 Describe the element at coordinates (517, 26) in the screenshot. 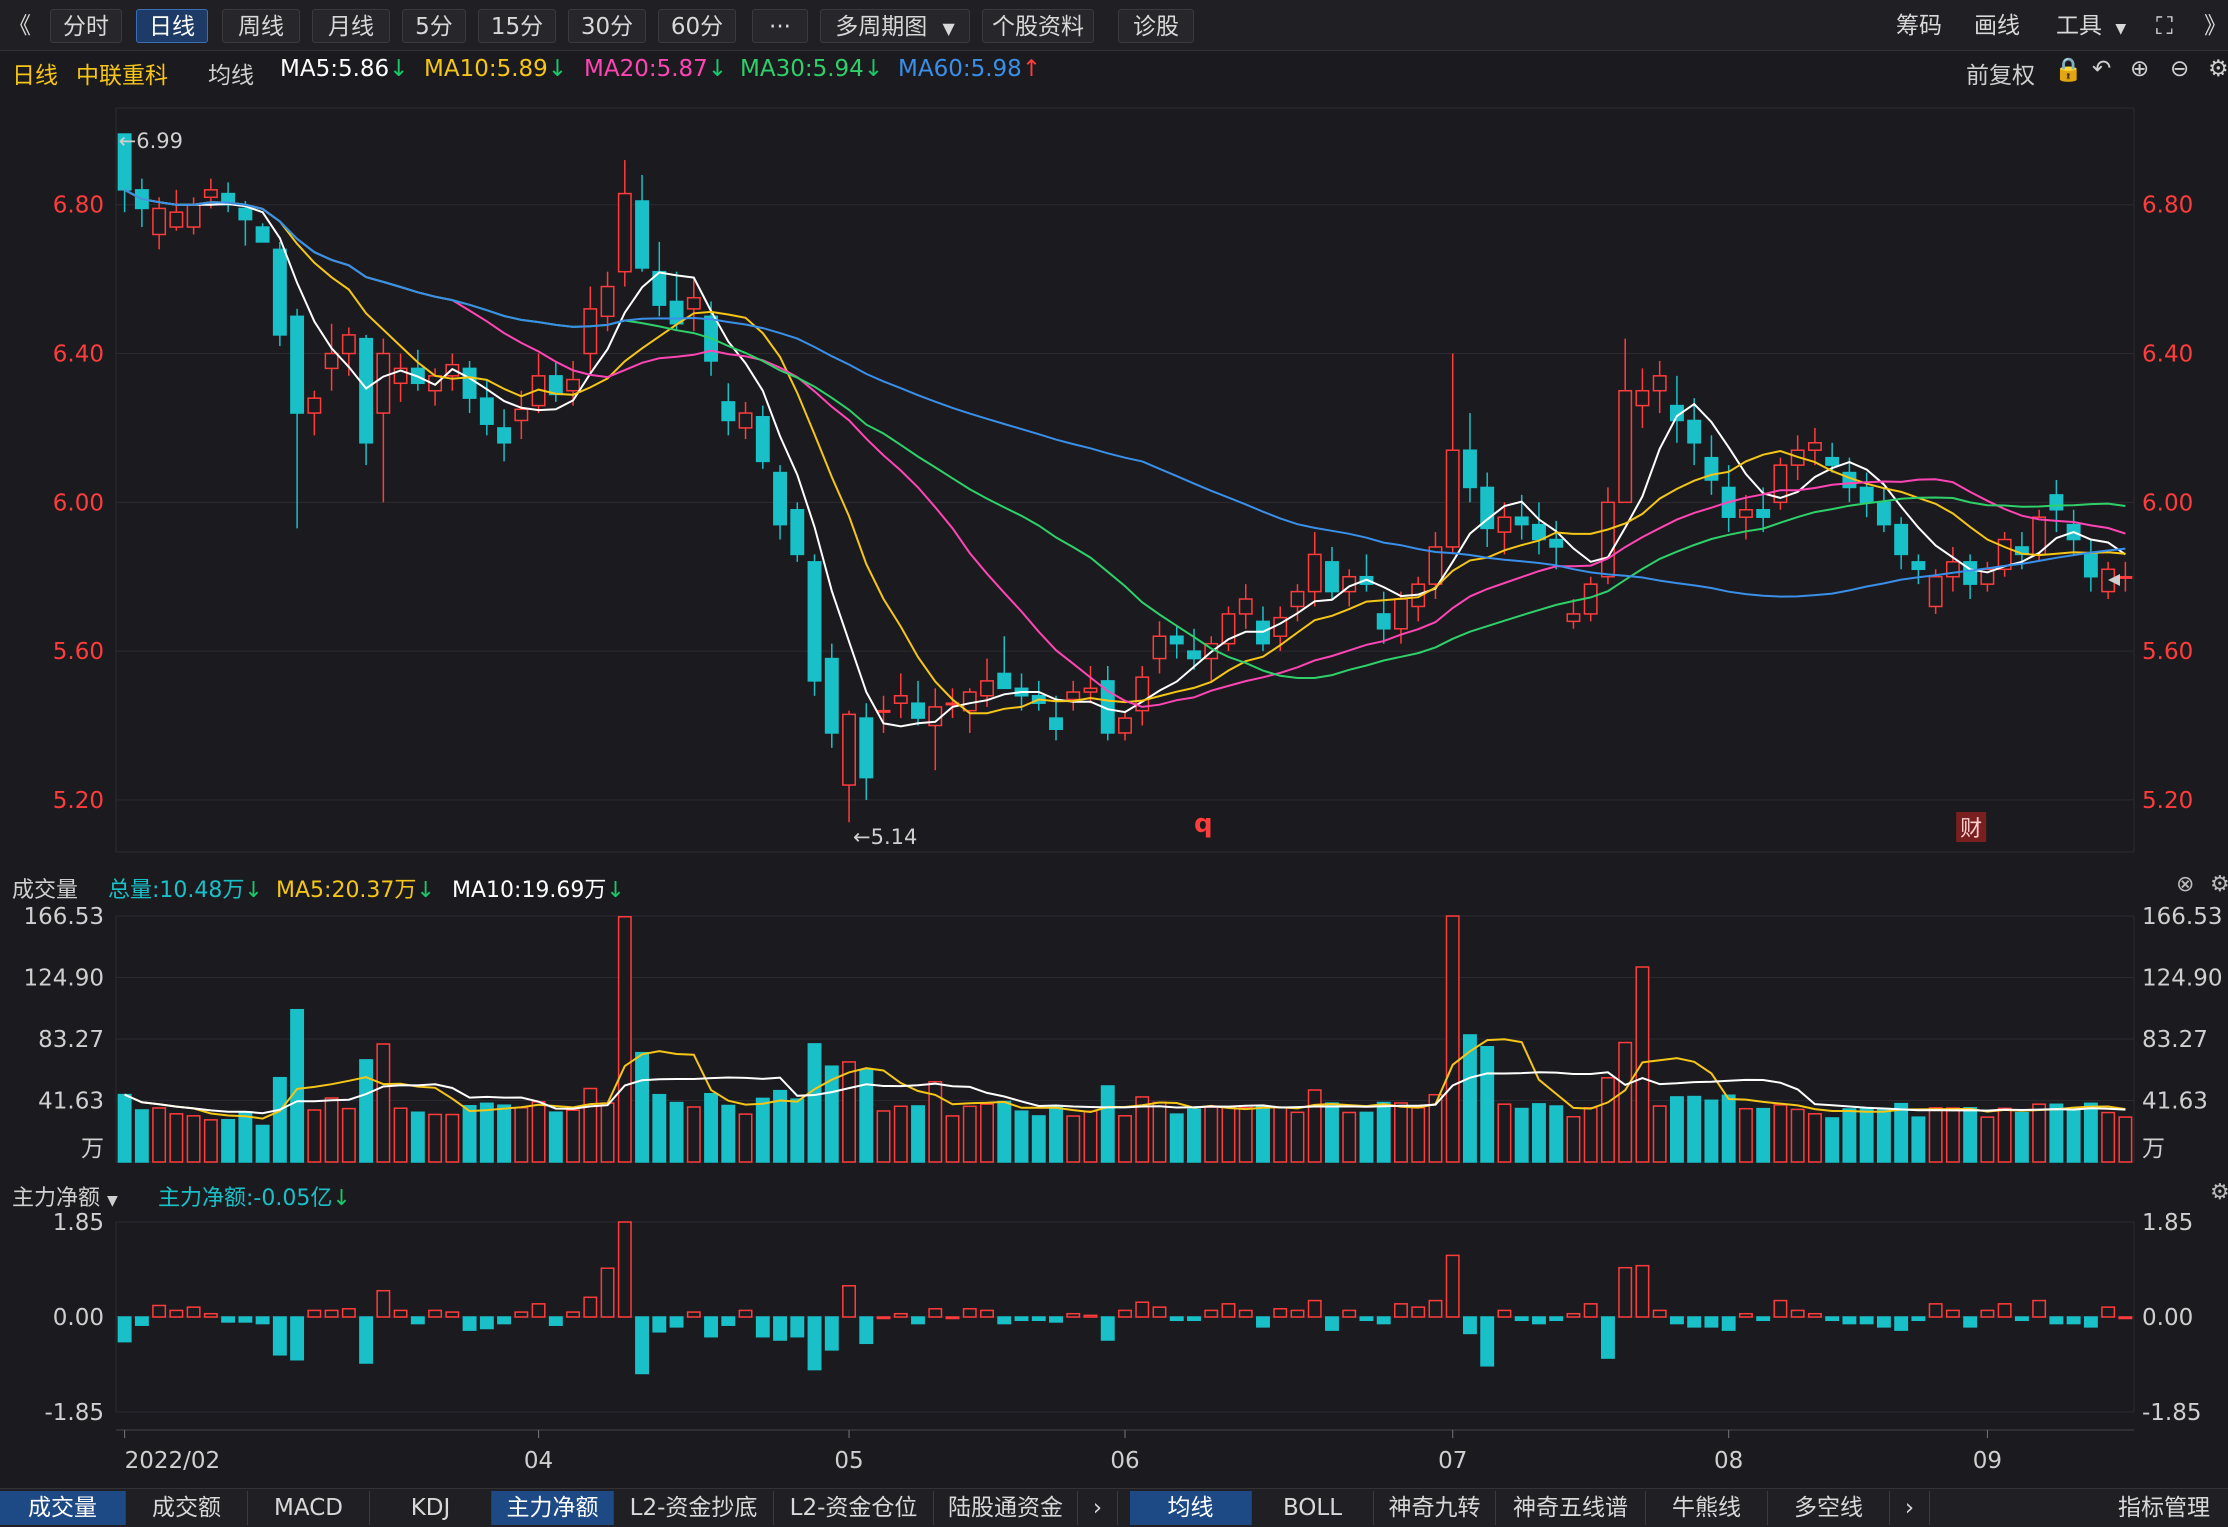

I see `period-tab-15分: 15分` at that location.